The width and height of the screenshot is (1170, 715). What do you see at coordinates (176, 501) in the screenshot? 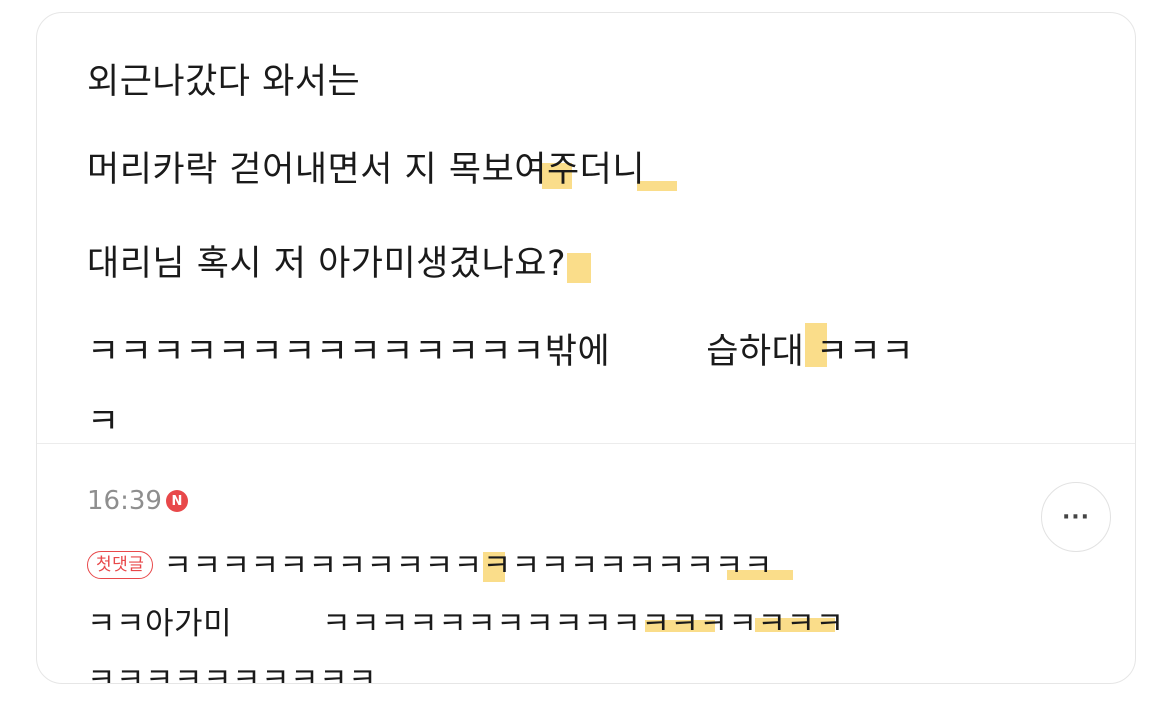
I see `new-badge: N` at bounding box center [176, 501].